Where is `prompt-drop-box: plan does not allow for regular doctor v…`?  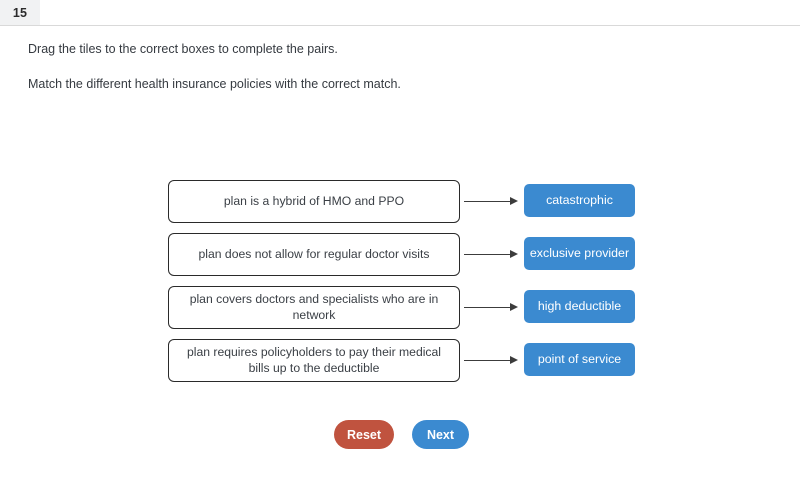 prompt-drop-box: plan does not allow for regular doctor v… is located at coordinates (314, 254).